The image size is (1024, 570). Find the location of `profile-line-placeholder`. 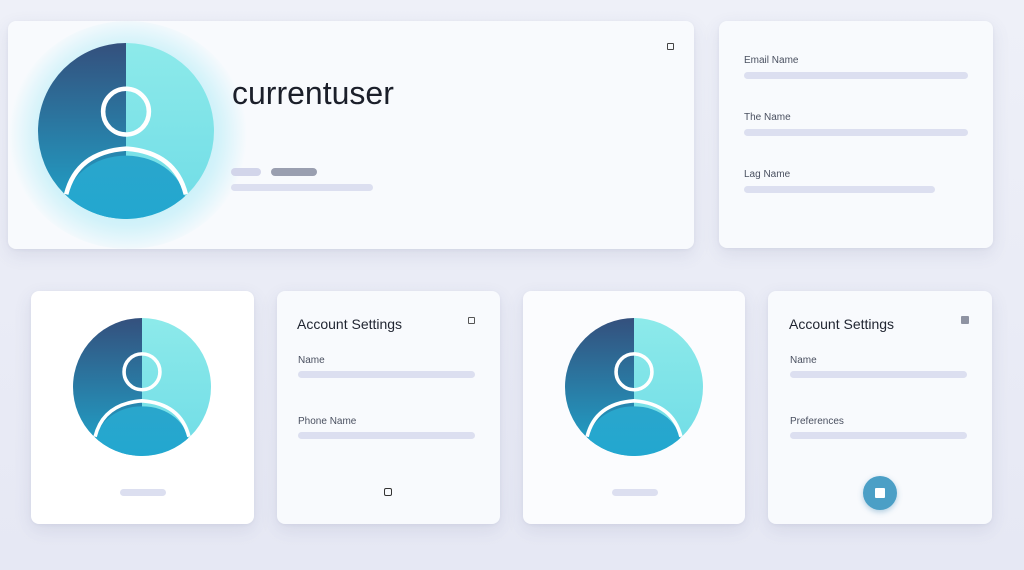

profile-line-placeholder is located at coordinates (302, 187).